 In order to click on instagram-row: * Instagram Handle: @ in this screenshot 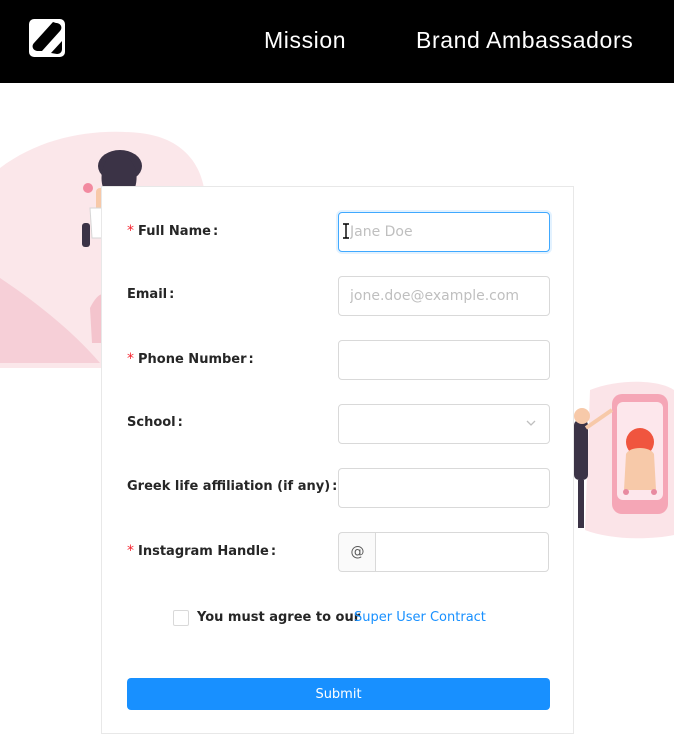, I will do `click(338, 552)`.